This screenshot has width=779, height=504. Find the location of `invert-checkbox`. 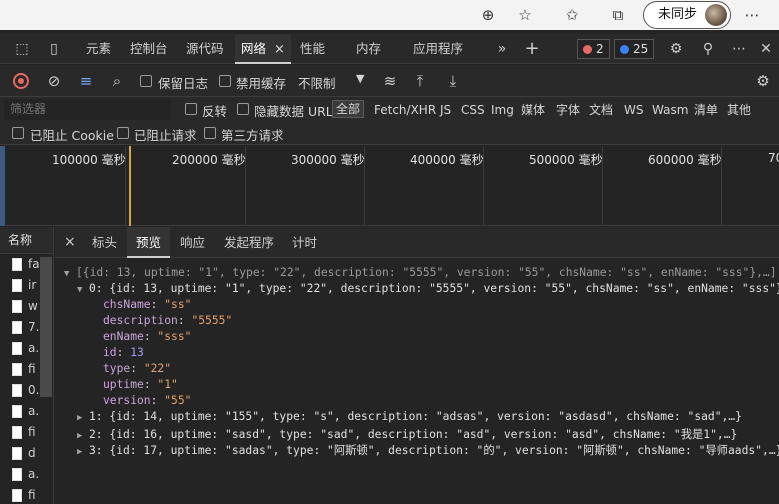

invert-checkbox is located at coordinates (191, 109).